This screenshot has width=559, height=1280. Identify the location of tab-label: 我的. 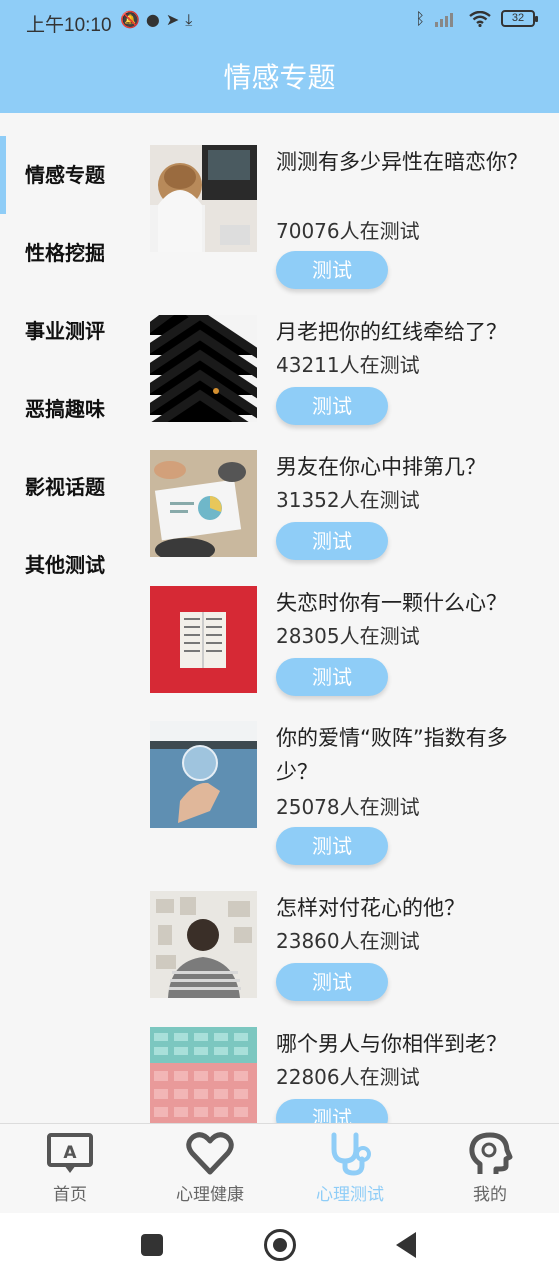
(490, 1195).